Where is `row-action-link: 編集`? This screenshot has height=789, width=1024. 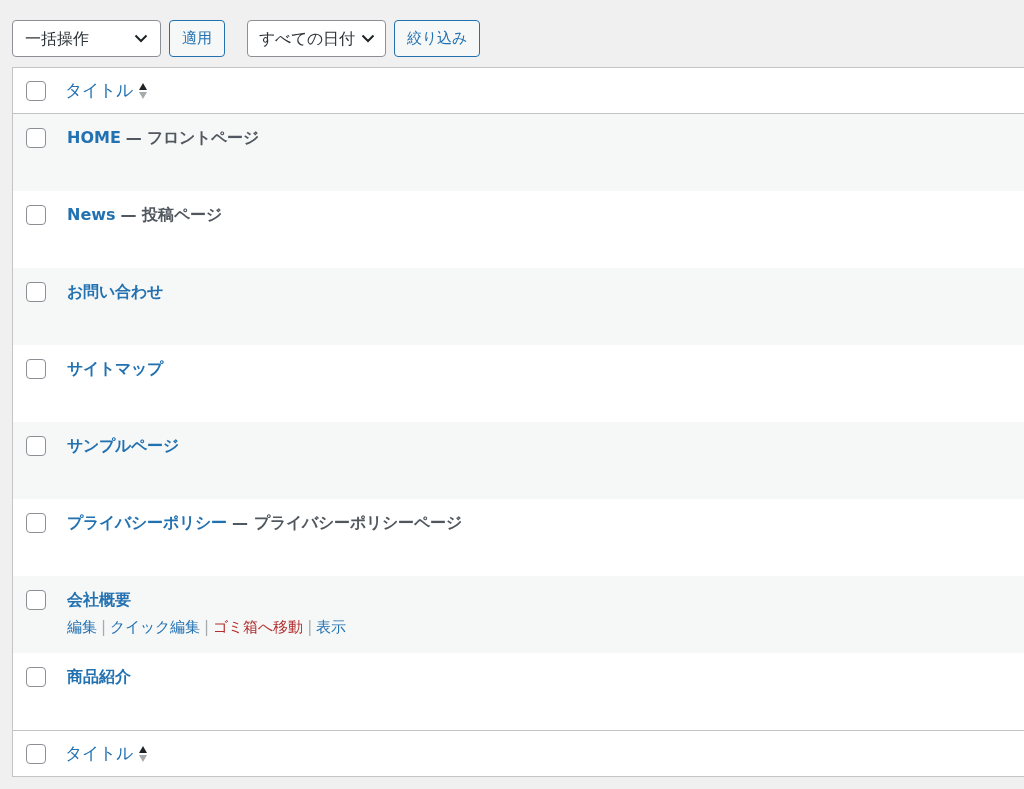
row-action-link: 編集 is located at coordinates (82, 627).